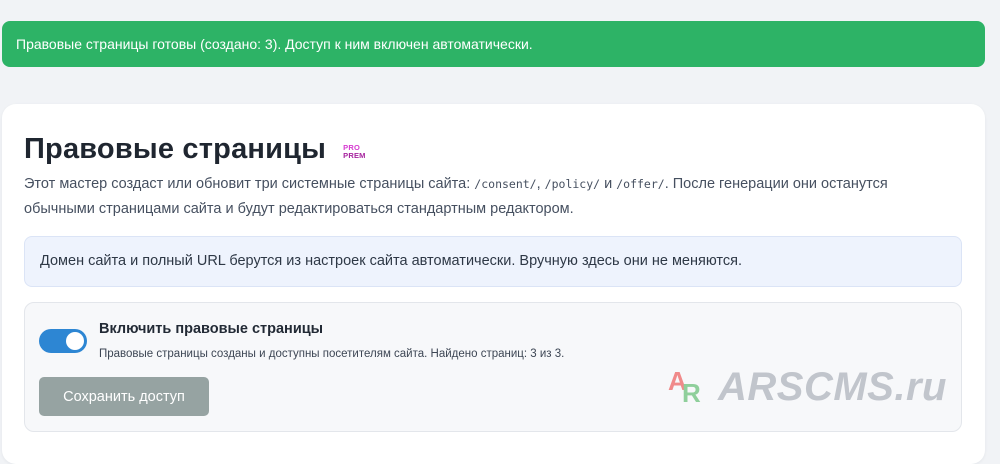 The image size is (1000, 464). I want to click on watermark-text: ARSCMS.ru, so click(832, 386).